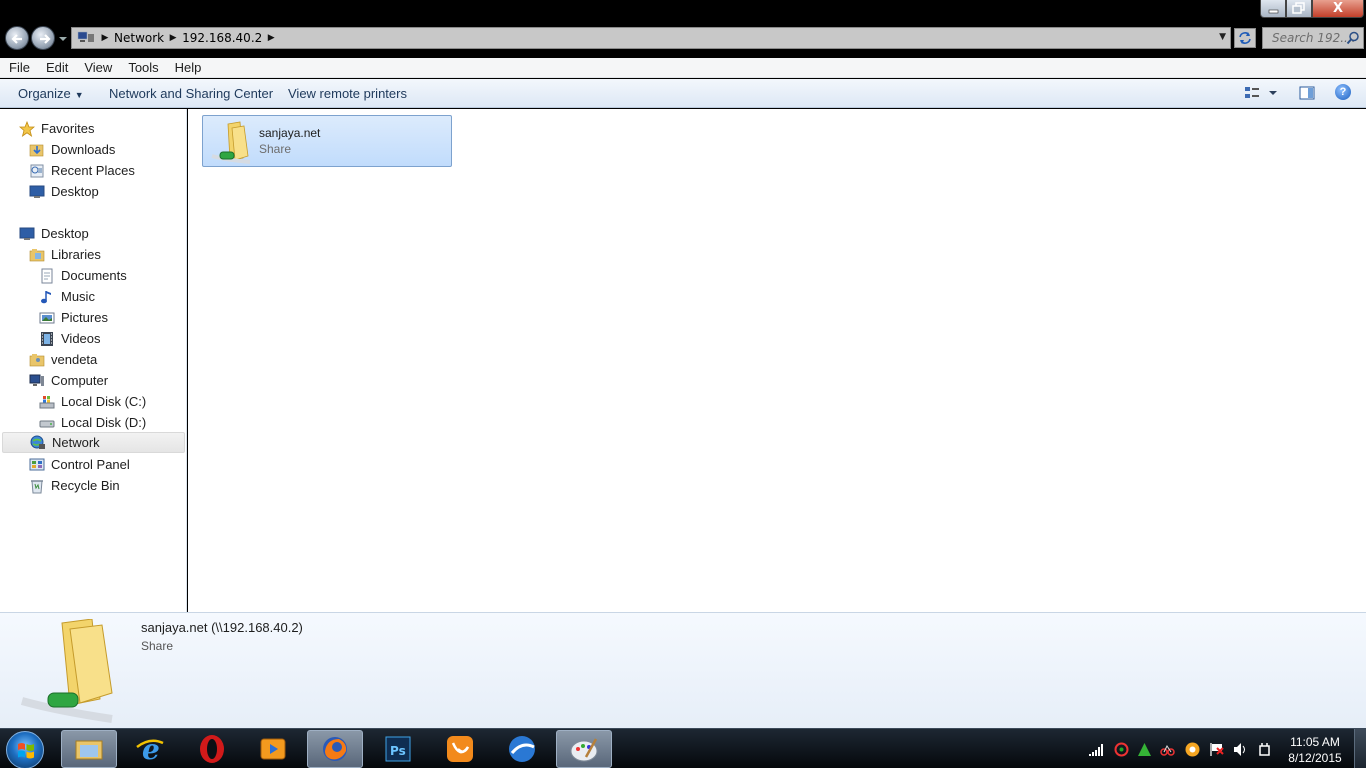  What do you see at coordinates (73, 317) in the screenshot?
I see `nav-pictures: Pictures` at bounding box center [73, 317].